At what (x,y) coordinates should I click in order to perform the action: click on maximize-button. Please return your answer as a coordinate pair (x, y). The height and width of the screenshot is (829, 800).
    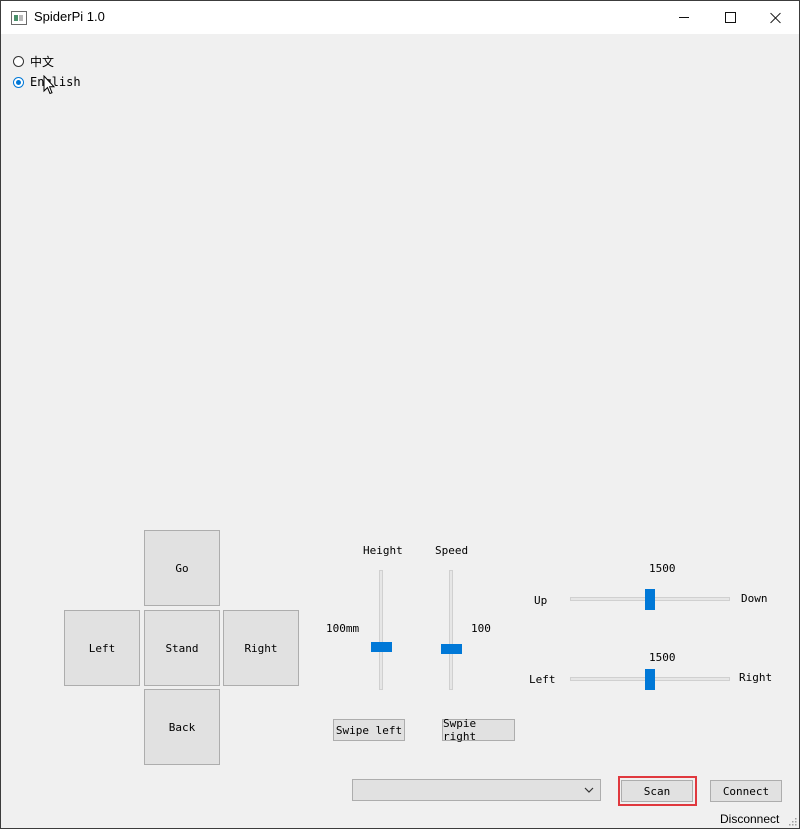
    Looking at the image, I should click on (730, 17).